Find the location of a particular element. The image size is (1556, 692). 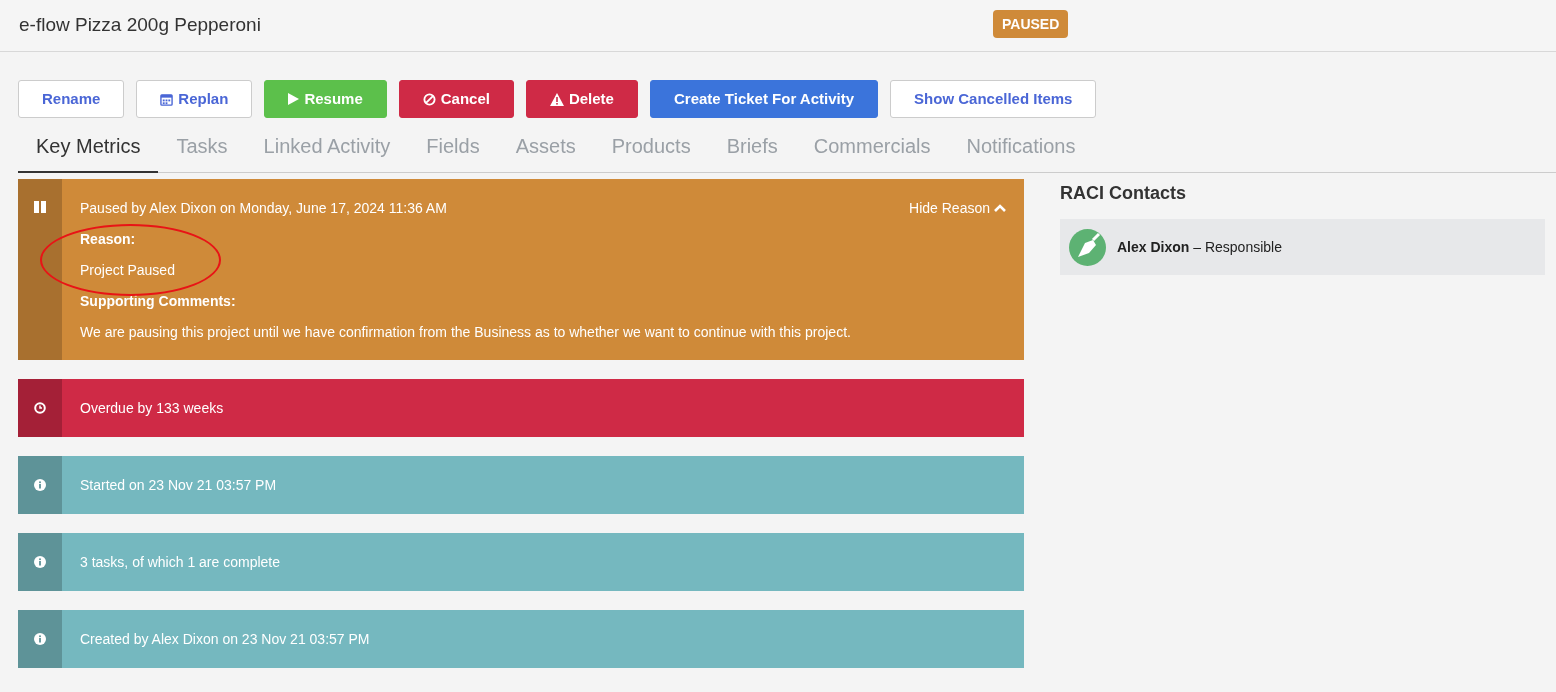

pause-icon is located at coordinates (40, 207).